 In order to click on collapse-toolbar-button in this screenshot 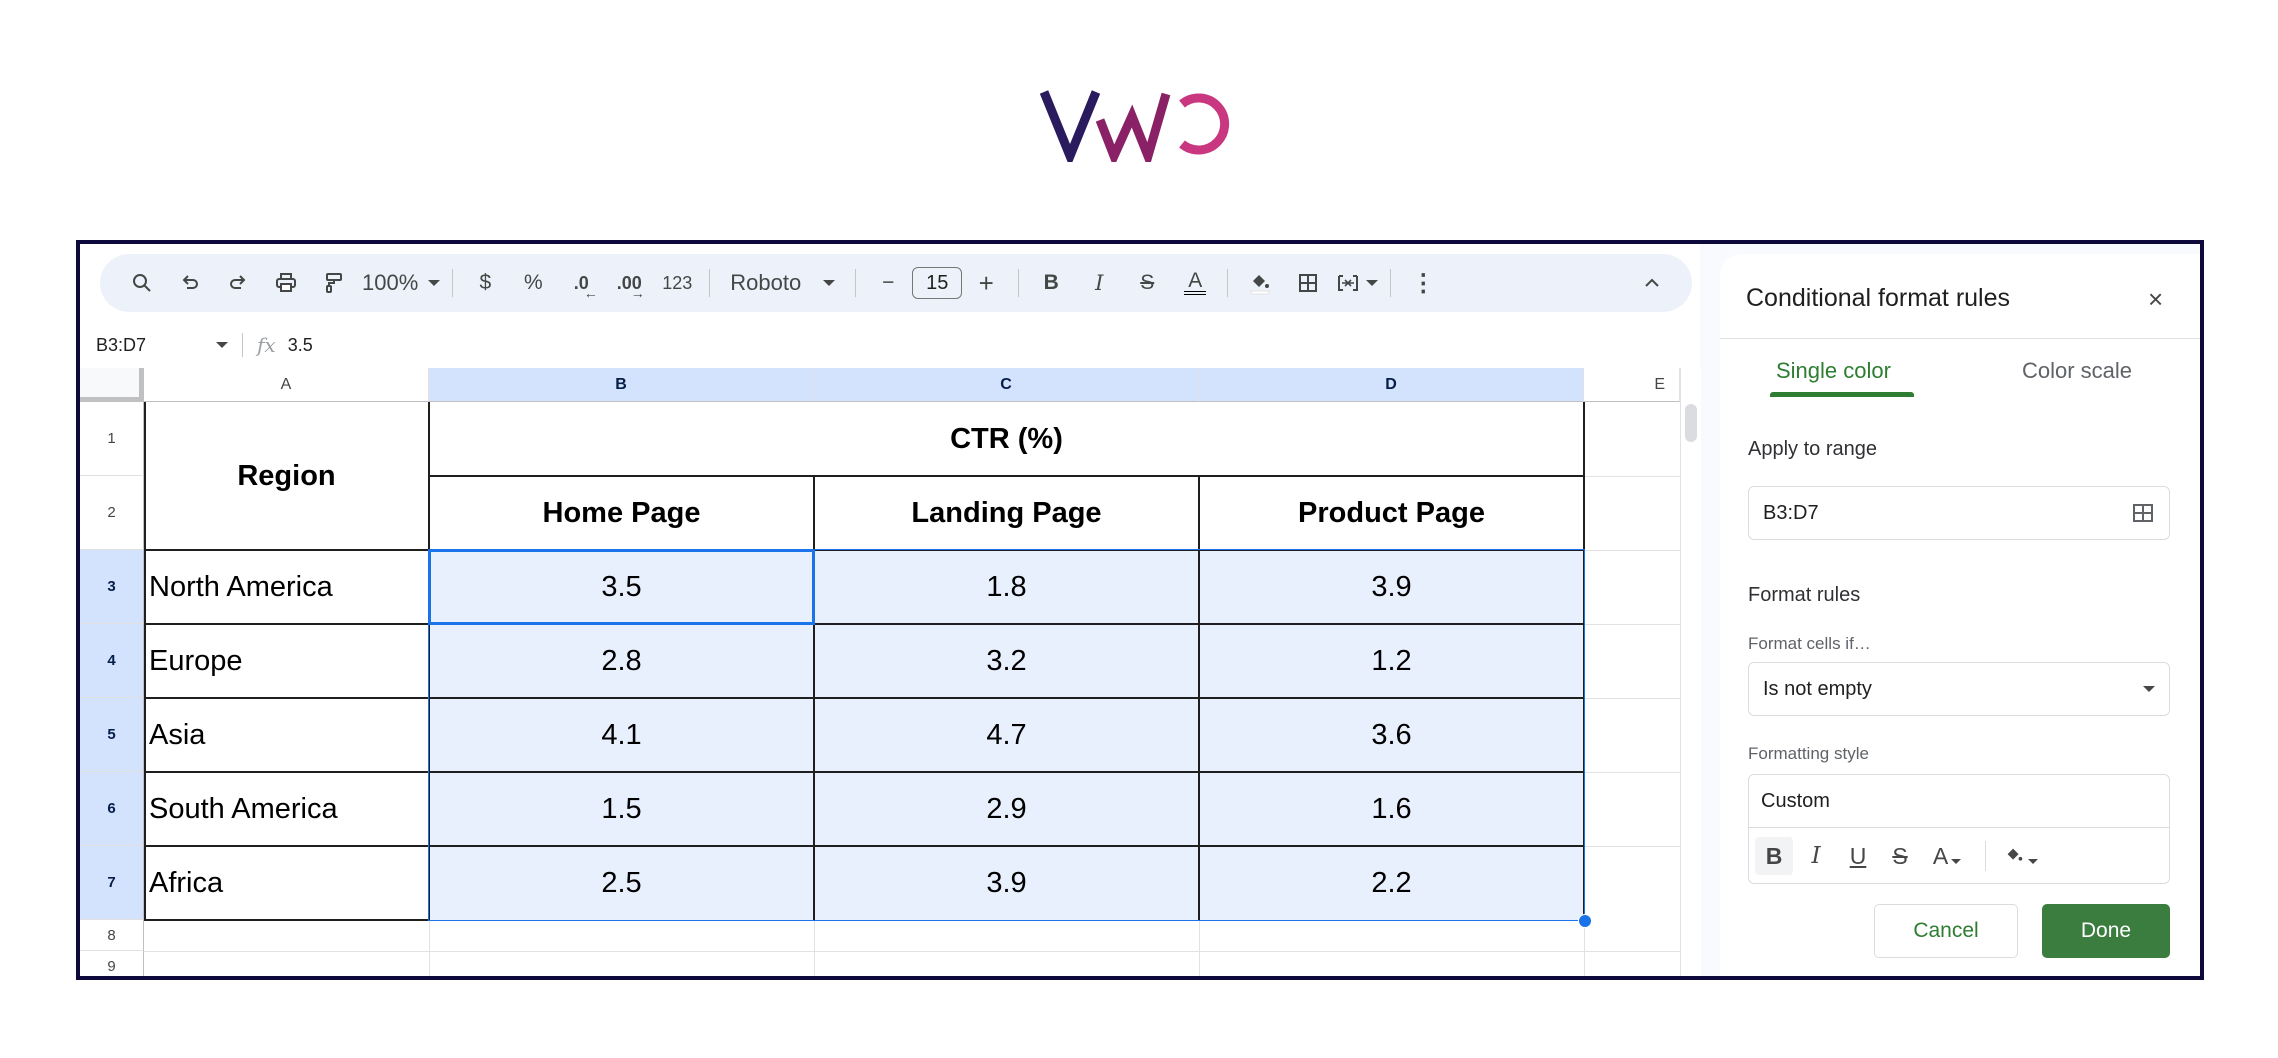, I will do `click(1652, 283)`.